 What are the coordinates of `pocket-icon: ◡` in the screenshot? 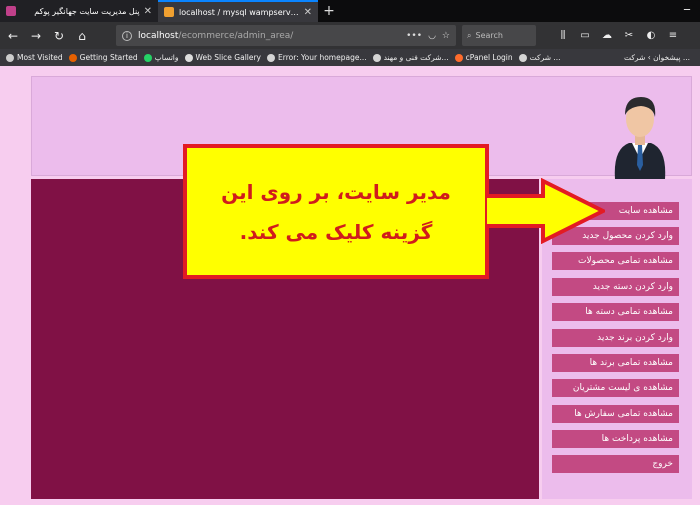 It's located at (432, 36).